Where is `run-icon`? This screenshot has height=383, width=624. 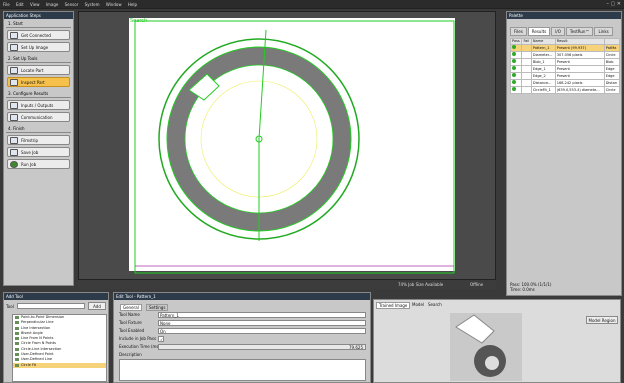 run-icon is located at coordinates (14, 164).